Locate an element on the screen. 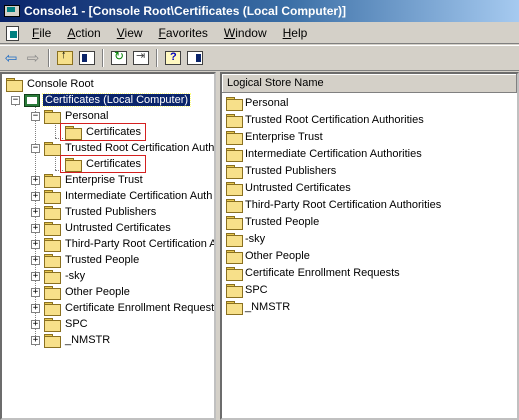 The image size is (519, 420). tree-node-spc: SPC is located at coordinates (67, 324).